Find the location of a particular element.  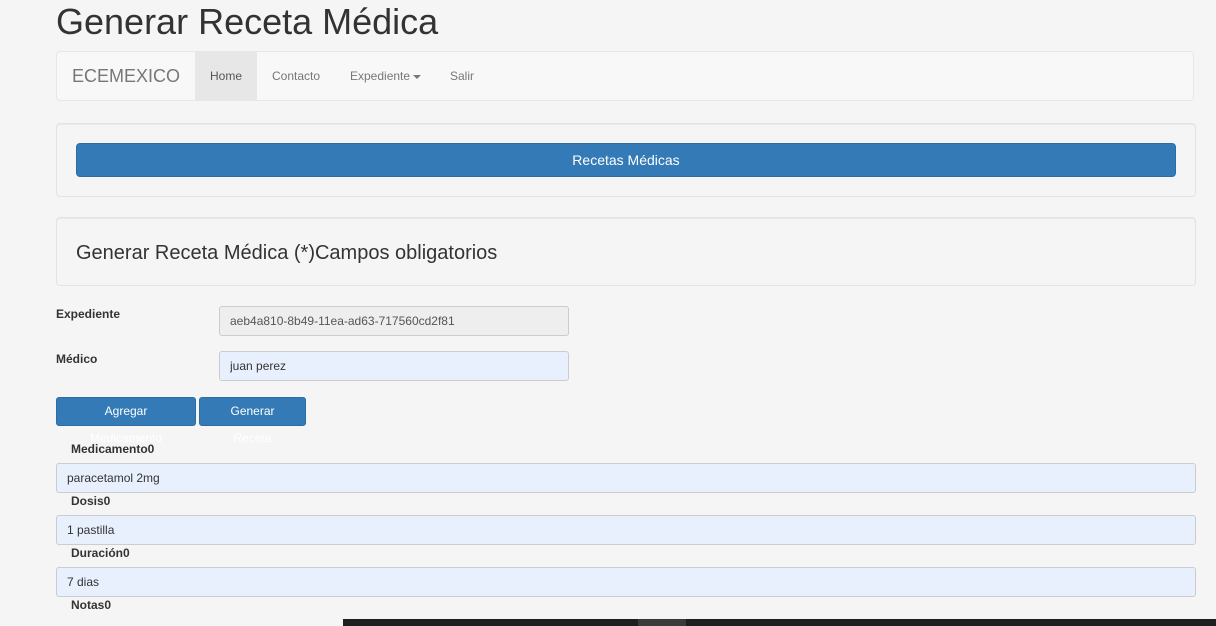

nav-expediente-dropdown: Expediente is located at coordinates (385, 76).